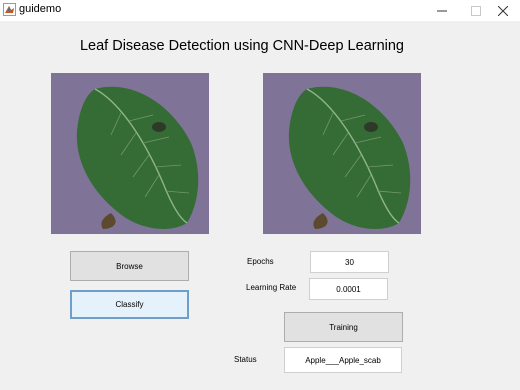  I want to click on status-label: Status, so click(245, 359).